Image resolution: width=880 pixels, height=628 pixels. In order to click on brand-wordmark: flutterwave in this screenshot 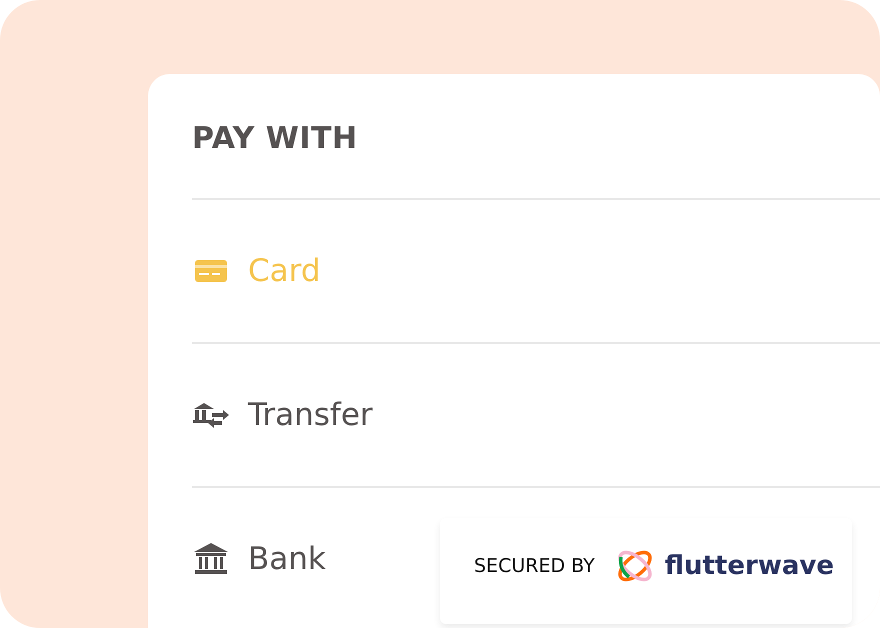, I will do `click(749, 566)`.